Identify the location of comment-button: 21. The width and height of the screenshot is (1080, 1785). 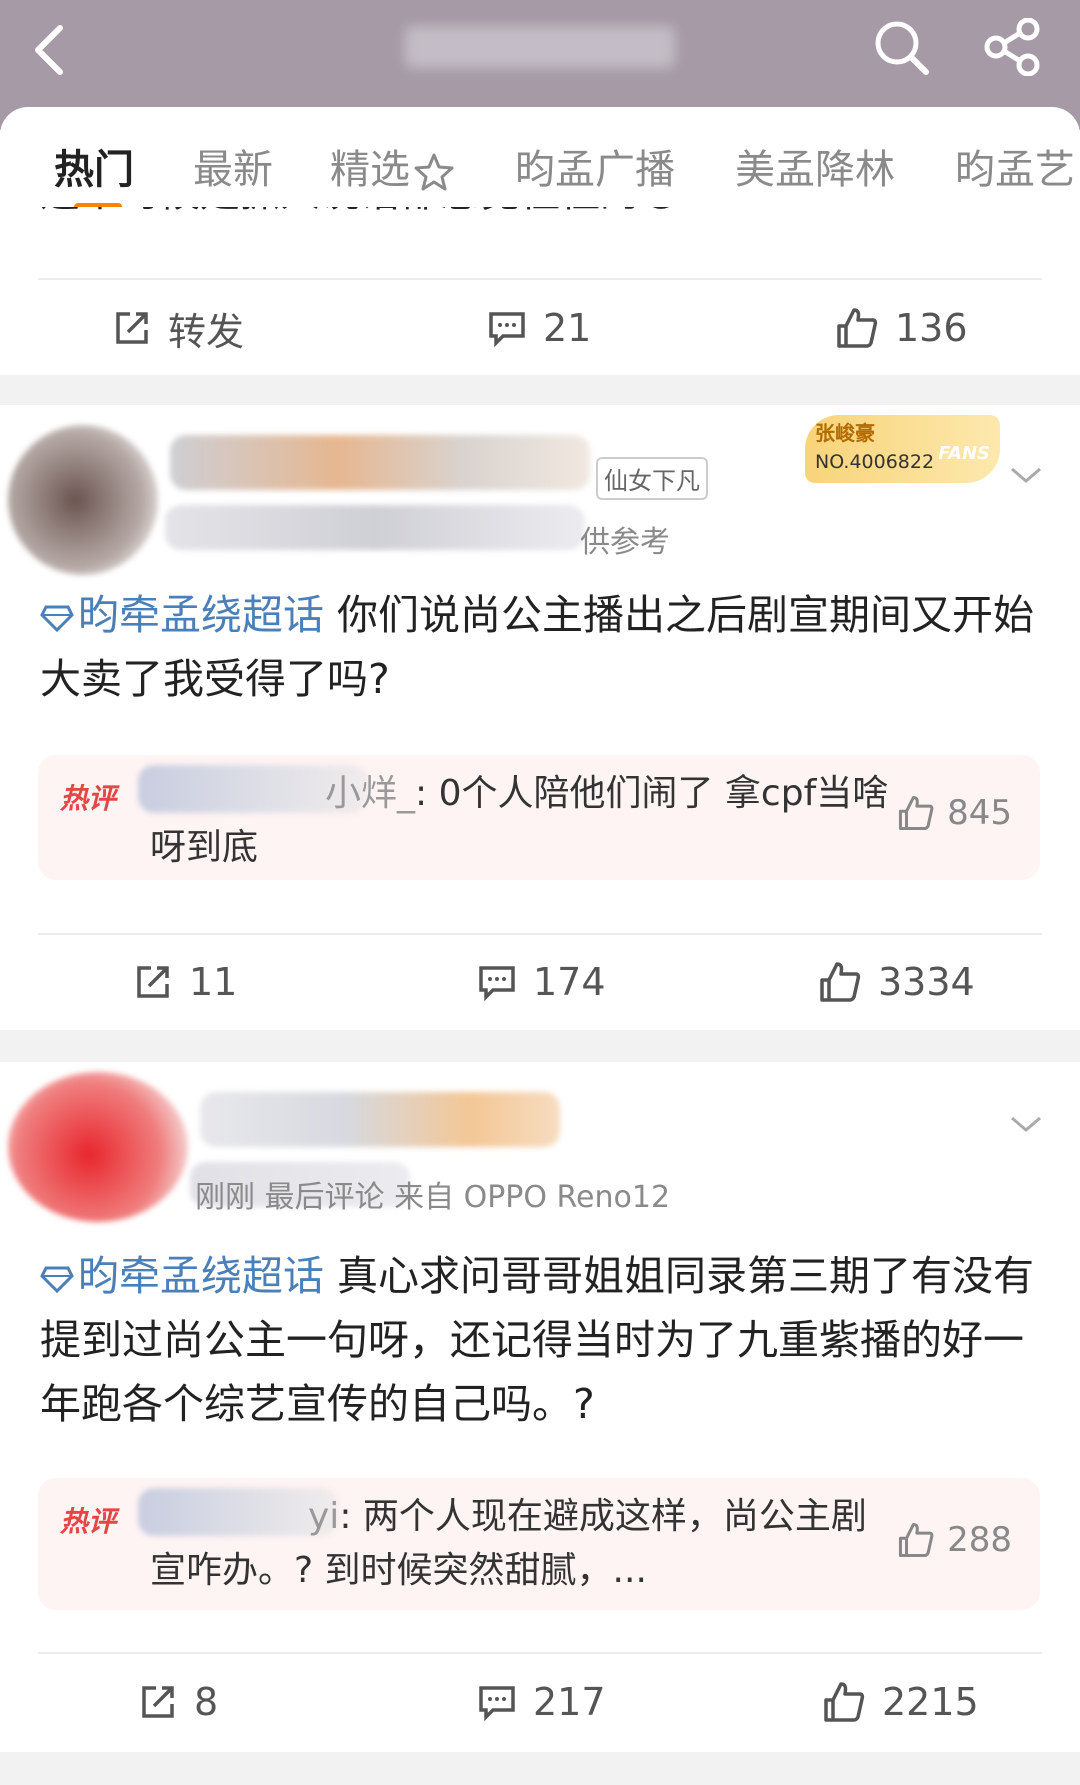
(539, 328).